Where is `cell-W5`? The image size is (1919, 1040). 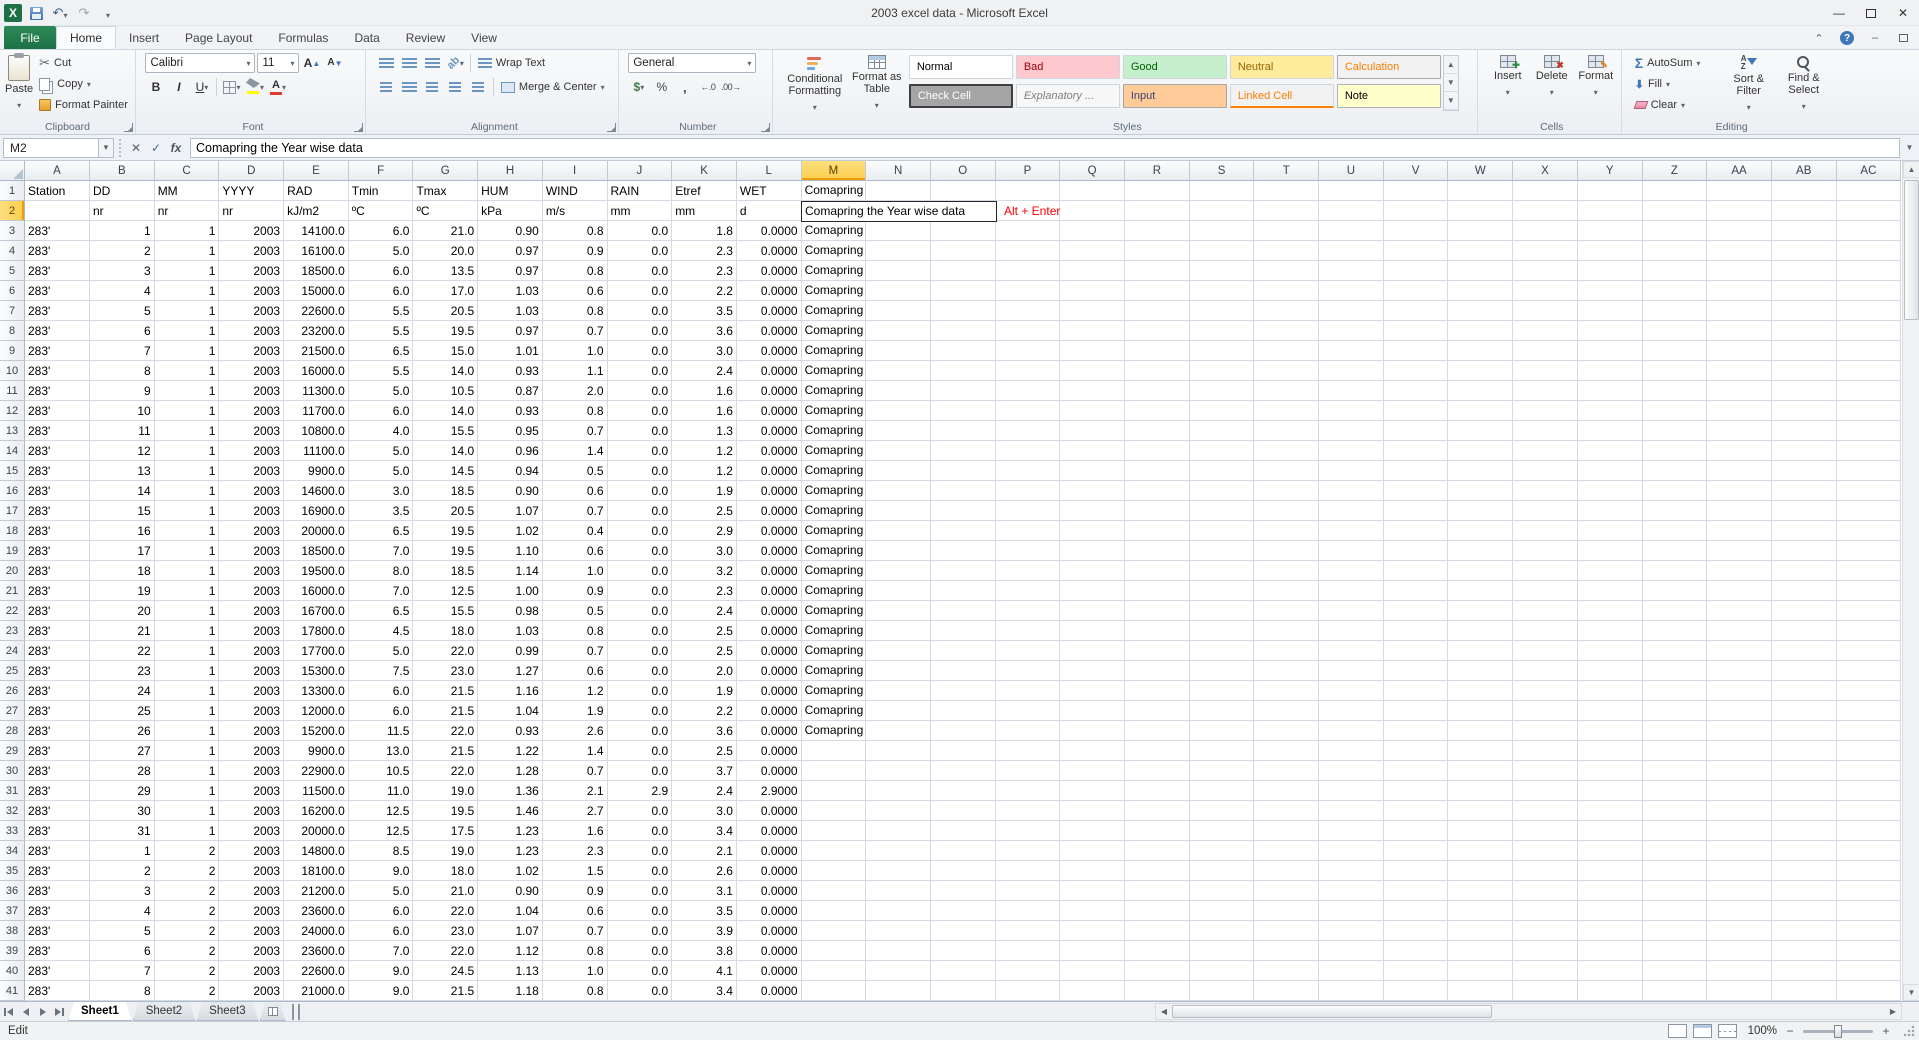
cell-W5 is located at coordinates (1481, 271).